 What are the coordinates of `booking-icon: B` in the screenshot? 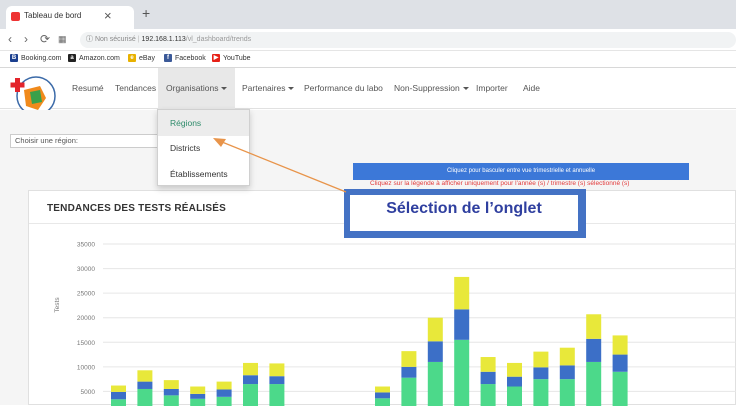 It's located at (14, 58).